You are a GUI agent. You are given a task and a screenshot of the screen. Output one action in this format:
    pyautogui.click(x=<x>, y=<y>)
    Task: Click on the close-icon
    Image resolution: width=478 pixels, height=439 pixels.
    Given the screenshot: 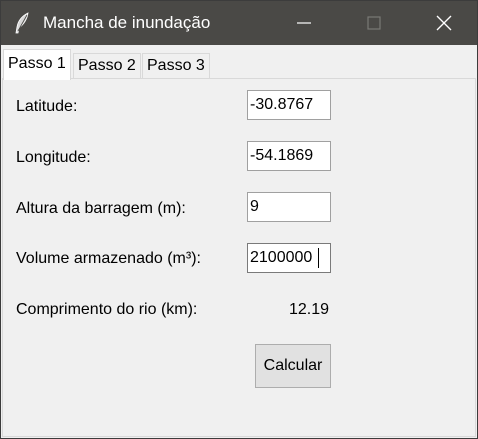 What is the action you would take?
    pyautogui.click(x=444, y=23)
    